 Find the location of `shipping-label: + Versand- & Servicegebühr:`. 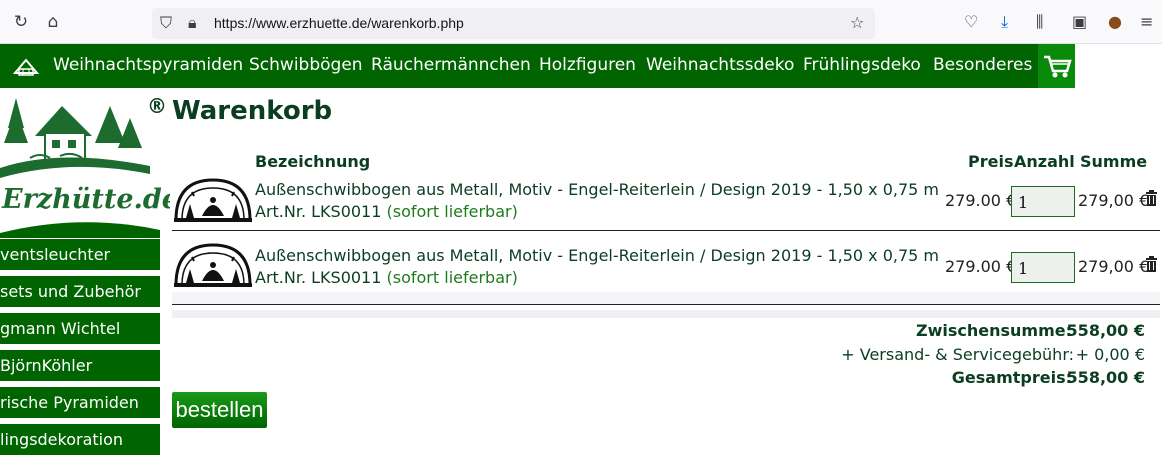

shipping-label: + Versand- & Servicegebühr: is located at coordinates (957, 354).